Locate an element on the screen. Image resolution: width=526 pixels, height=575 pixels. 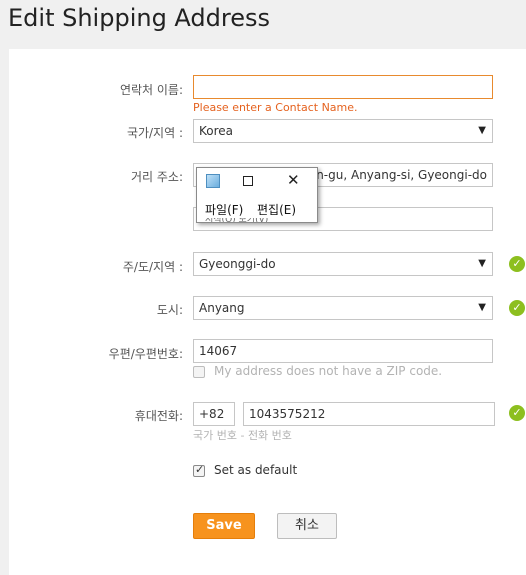
contact-name-input is located at coordinates (343, 87).